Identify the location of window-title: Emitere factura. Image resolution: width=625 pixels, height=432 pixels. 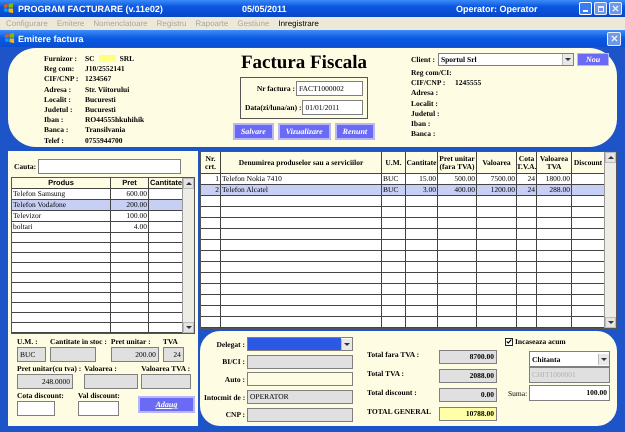
(51, 39).